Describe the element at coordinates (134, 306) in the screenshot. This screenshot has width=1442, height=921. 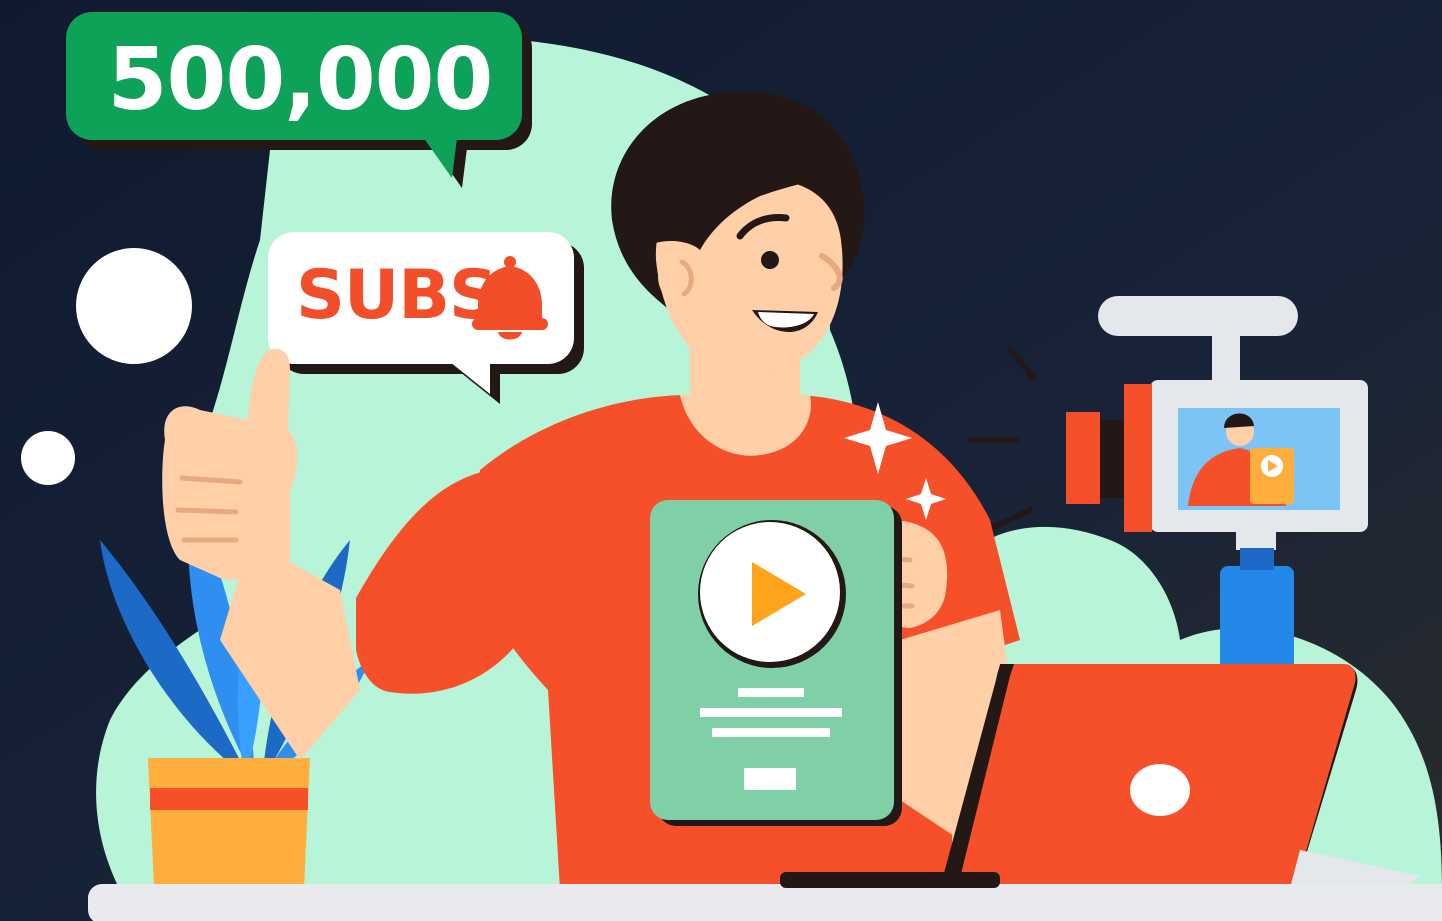
I see `decorative-circle-large` at that location.